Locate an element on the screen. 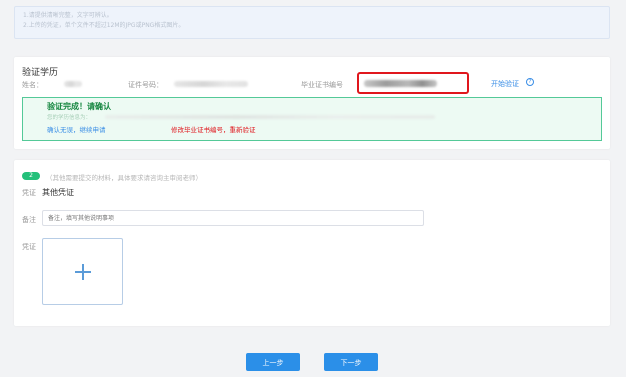  notice-line: 2.上传的凭证，单个文件不超过12M的JPG或PNG格式图片。 is located at coordinates (104, 25).